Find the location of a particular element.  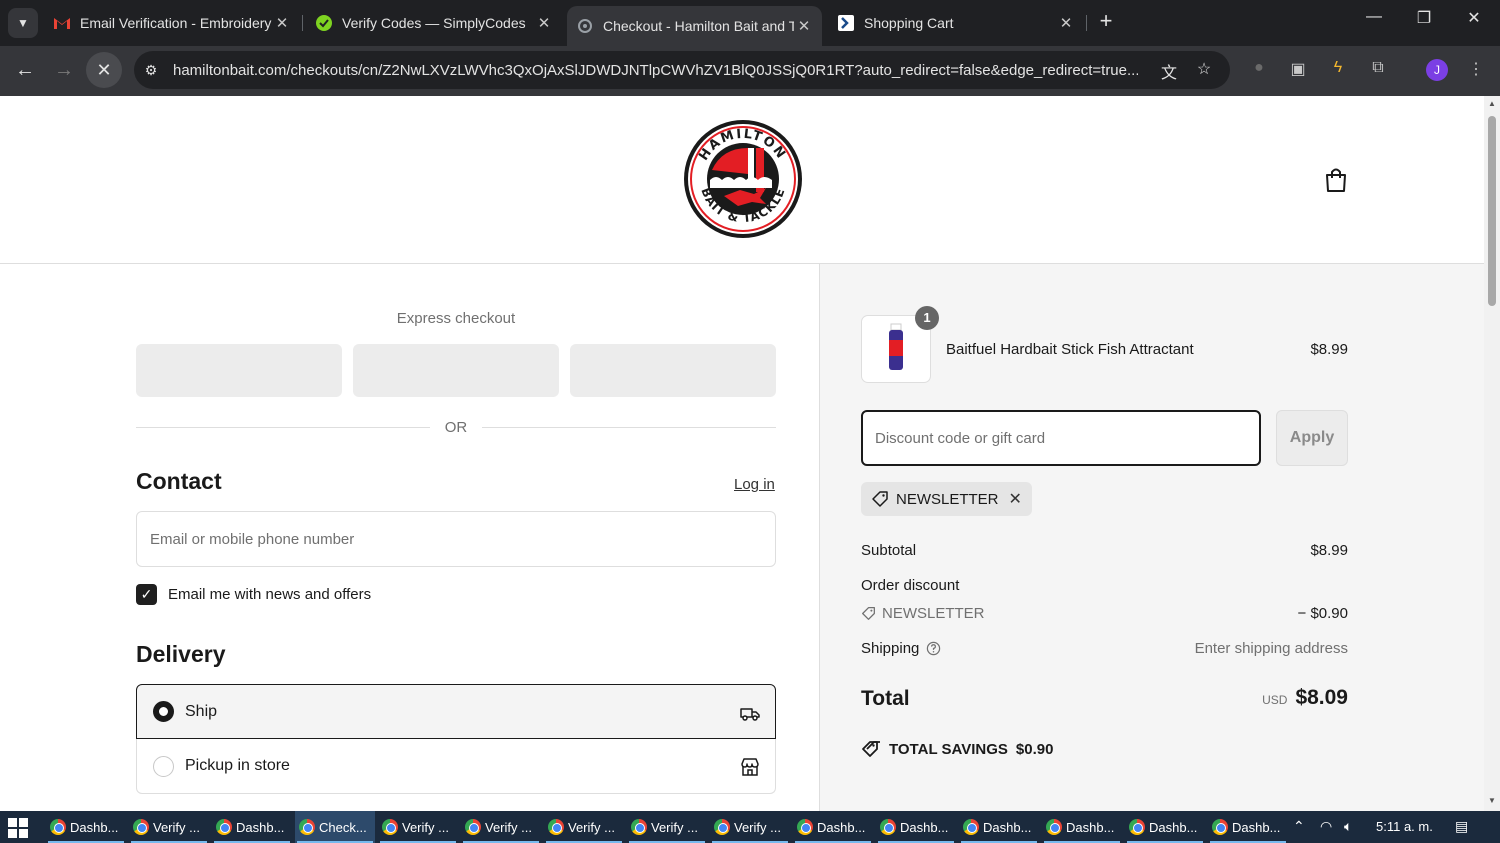

total-value: USD $8.09 is located at coordinates (1305, 698).